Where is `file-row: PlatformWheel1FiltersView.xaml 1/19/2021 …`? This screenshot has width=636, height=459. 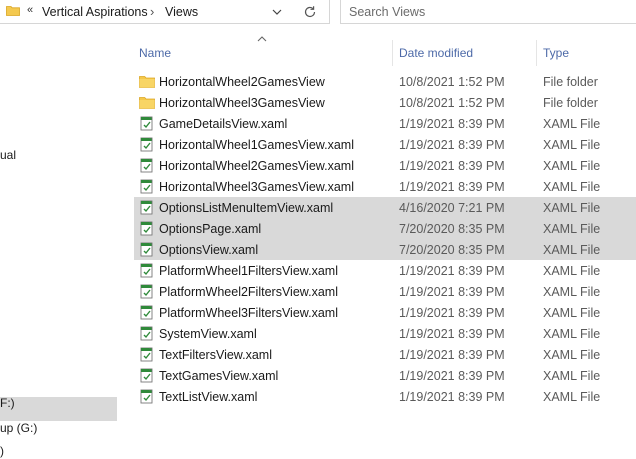
file-row: PlatformWheel1FiltersView.xaml 1/19/2021 … is located at coordinates (385, 270).